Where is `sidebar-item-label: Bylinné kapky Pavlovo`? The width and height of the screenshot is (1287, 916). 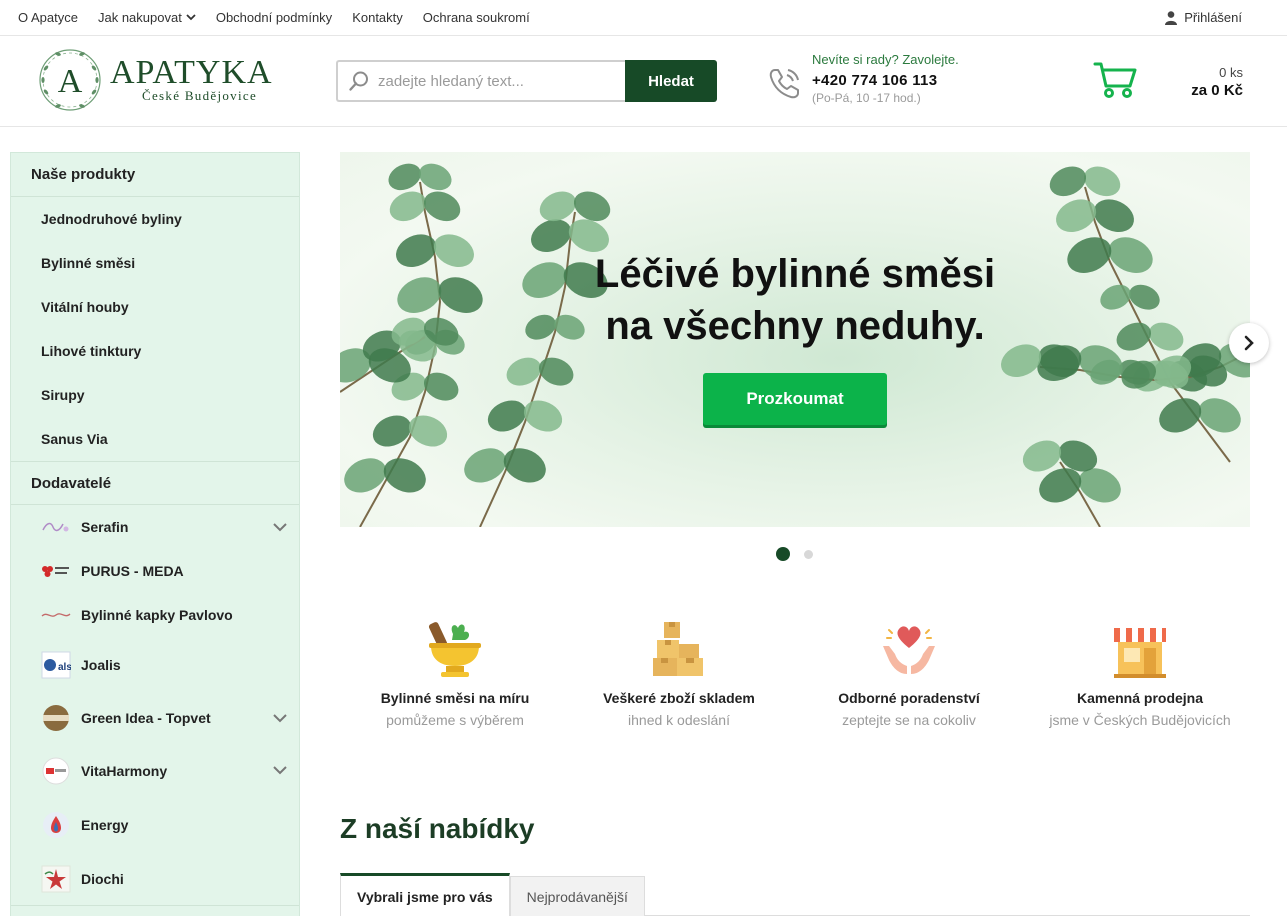
sidebar-item-label: Bylinné kapky Pavlovo is located at coordinates (157, 615).